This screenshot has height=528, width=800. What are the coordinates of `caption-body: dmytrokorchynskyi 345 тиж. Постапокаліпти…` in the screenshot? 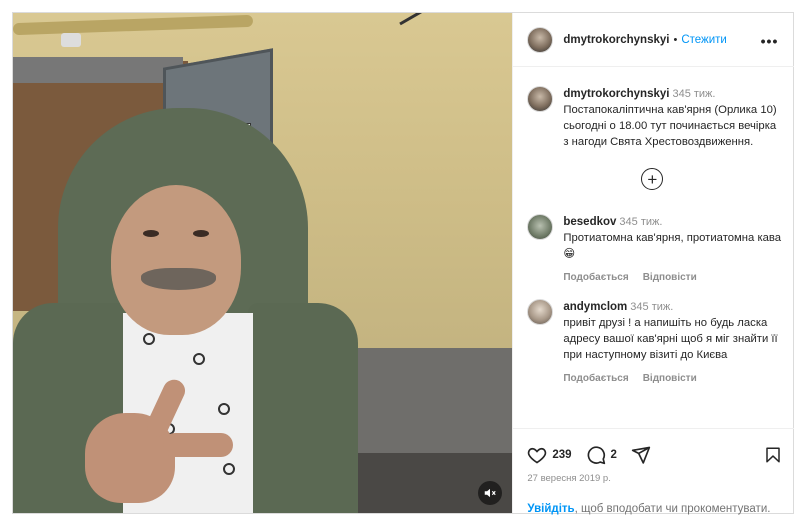 It's located at (672, 118).